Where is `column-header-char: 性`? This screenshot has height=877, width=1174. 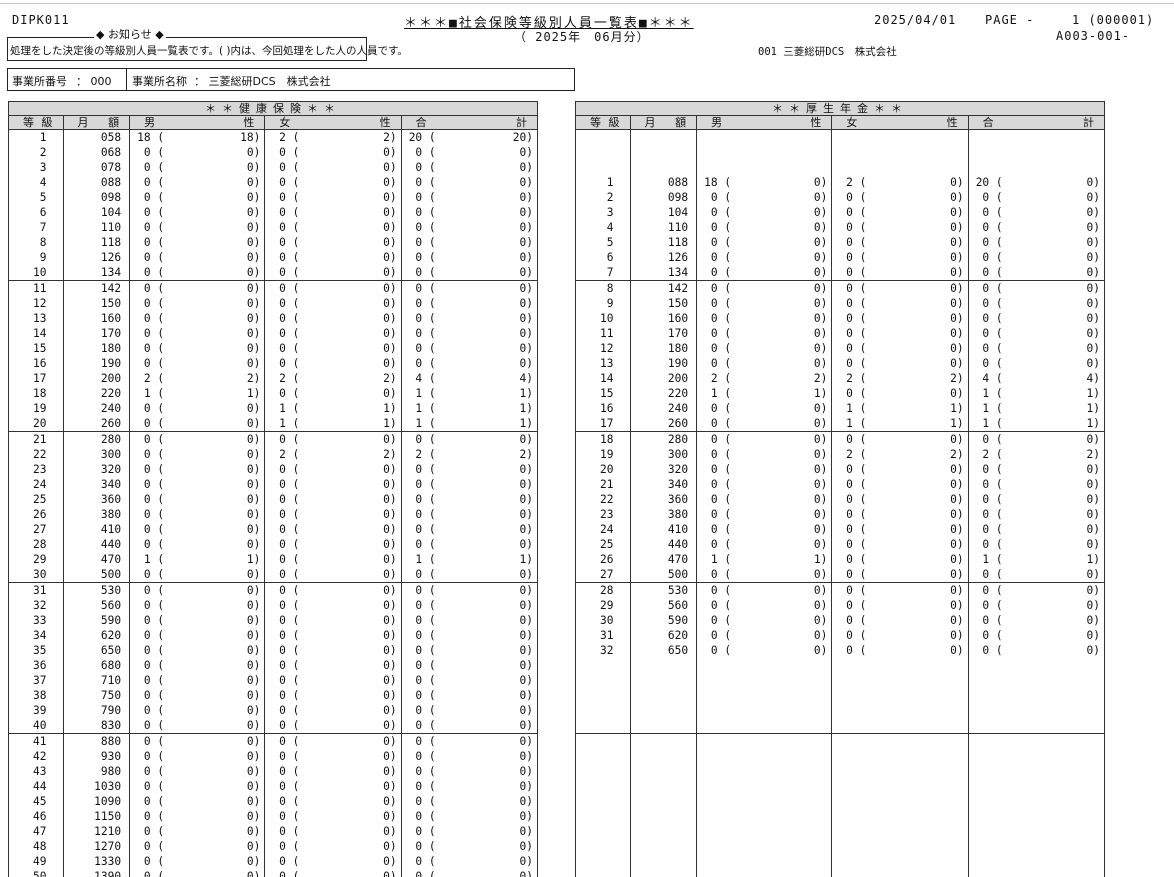
column-header-char: 性 is located at coordinates (816, 122).